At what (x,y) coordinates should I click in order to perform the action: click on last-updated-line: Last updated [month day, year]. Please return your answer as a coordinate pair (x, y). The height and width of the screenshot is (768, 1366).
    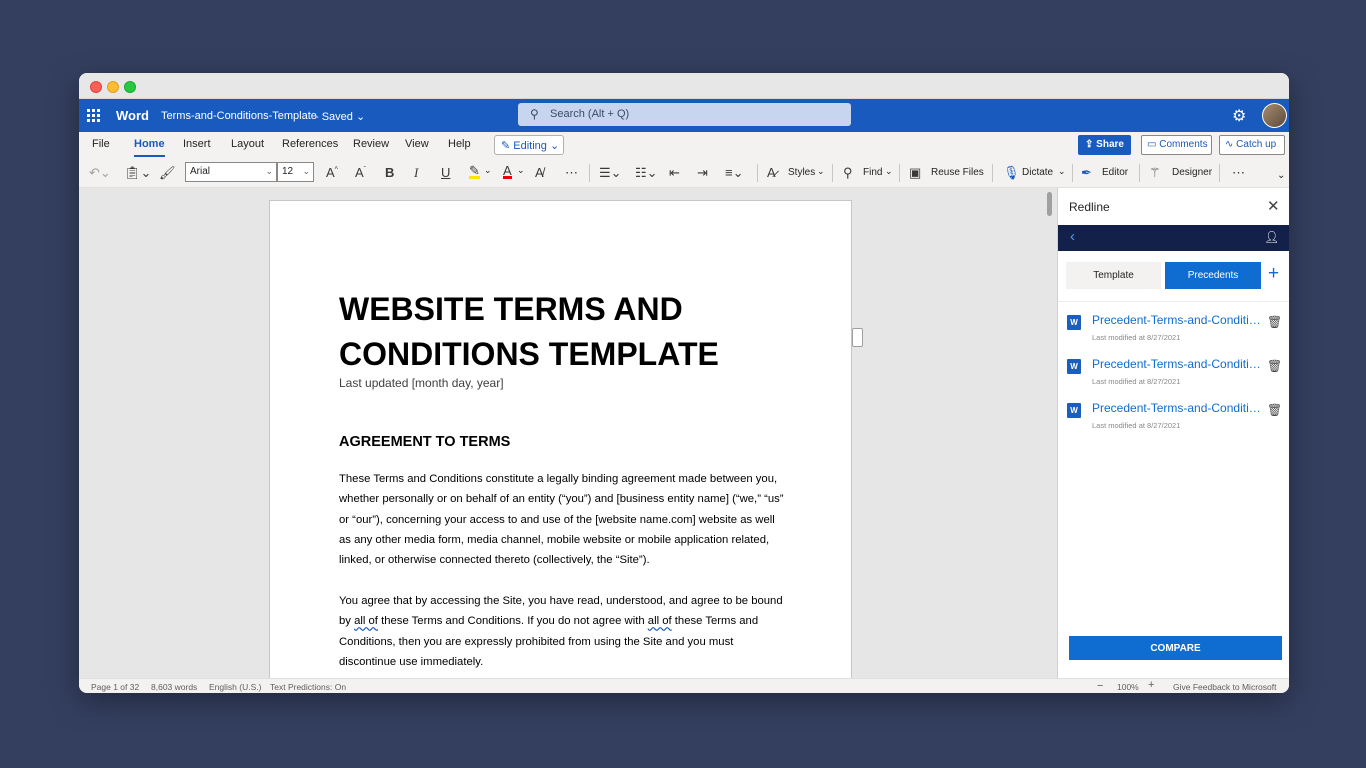
    Looking at the image, I should click on (421, 383).